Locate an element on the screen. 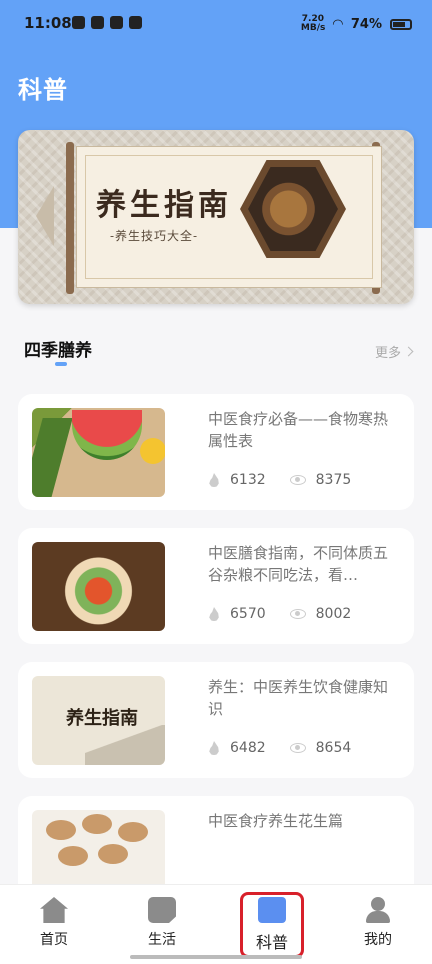 The image size is (432, 964). battery-percent: 74% is located at coordinates (366, 24).